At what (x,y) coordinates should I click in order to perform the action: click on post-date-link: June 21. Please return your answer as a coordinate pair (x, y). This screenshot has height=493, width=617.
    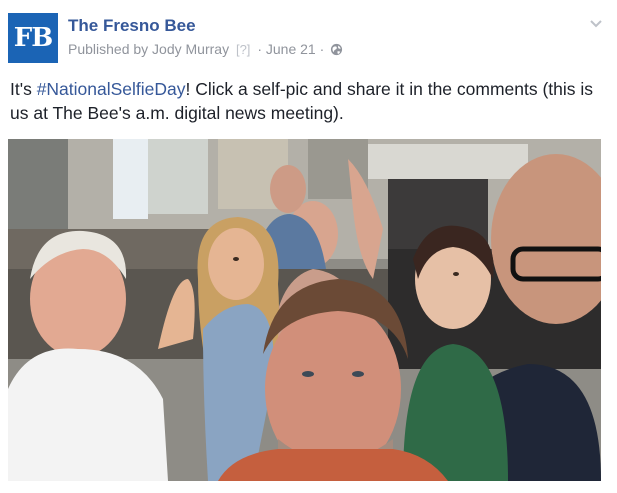
    Looking at the image, I should click on (291, 49).